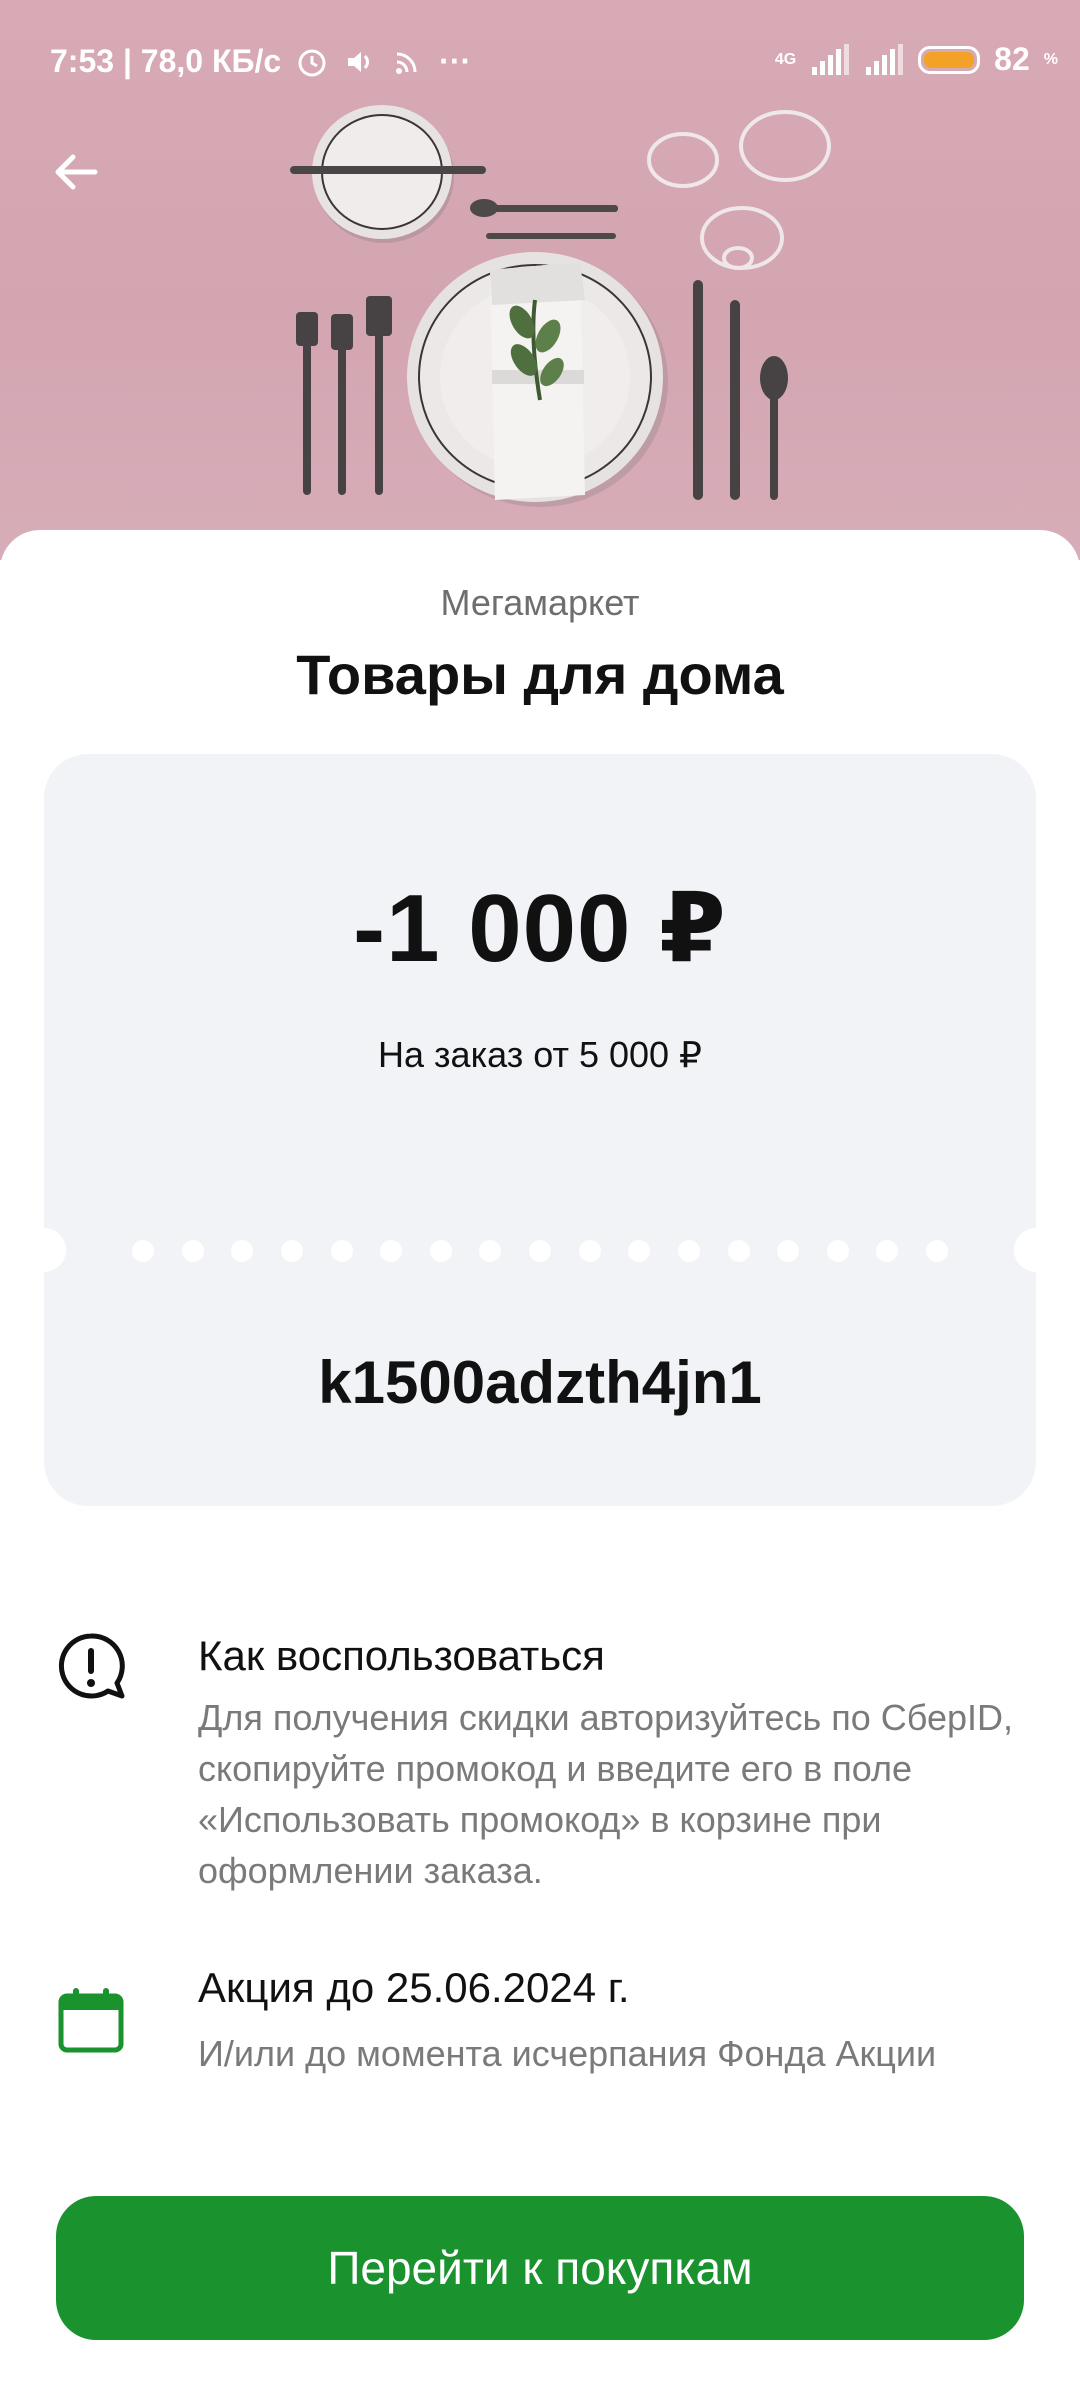 The height and width of the screenshot is (2400, 1080). I want to click on brand-name: Мегамаркет, so click(540, 602).